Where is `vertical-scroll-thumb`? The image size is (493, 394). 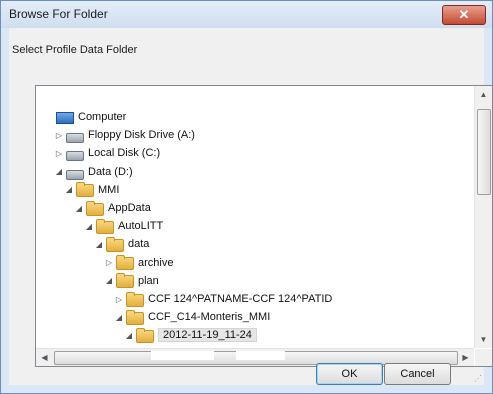
vertical-scroll-thumb is located at coordinates (484, 152).